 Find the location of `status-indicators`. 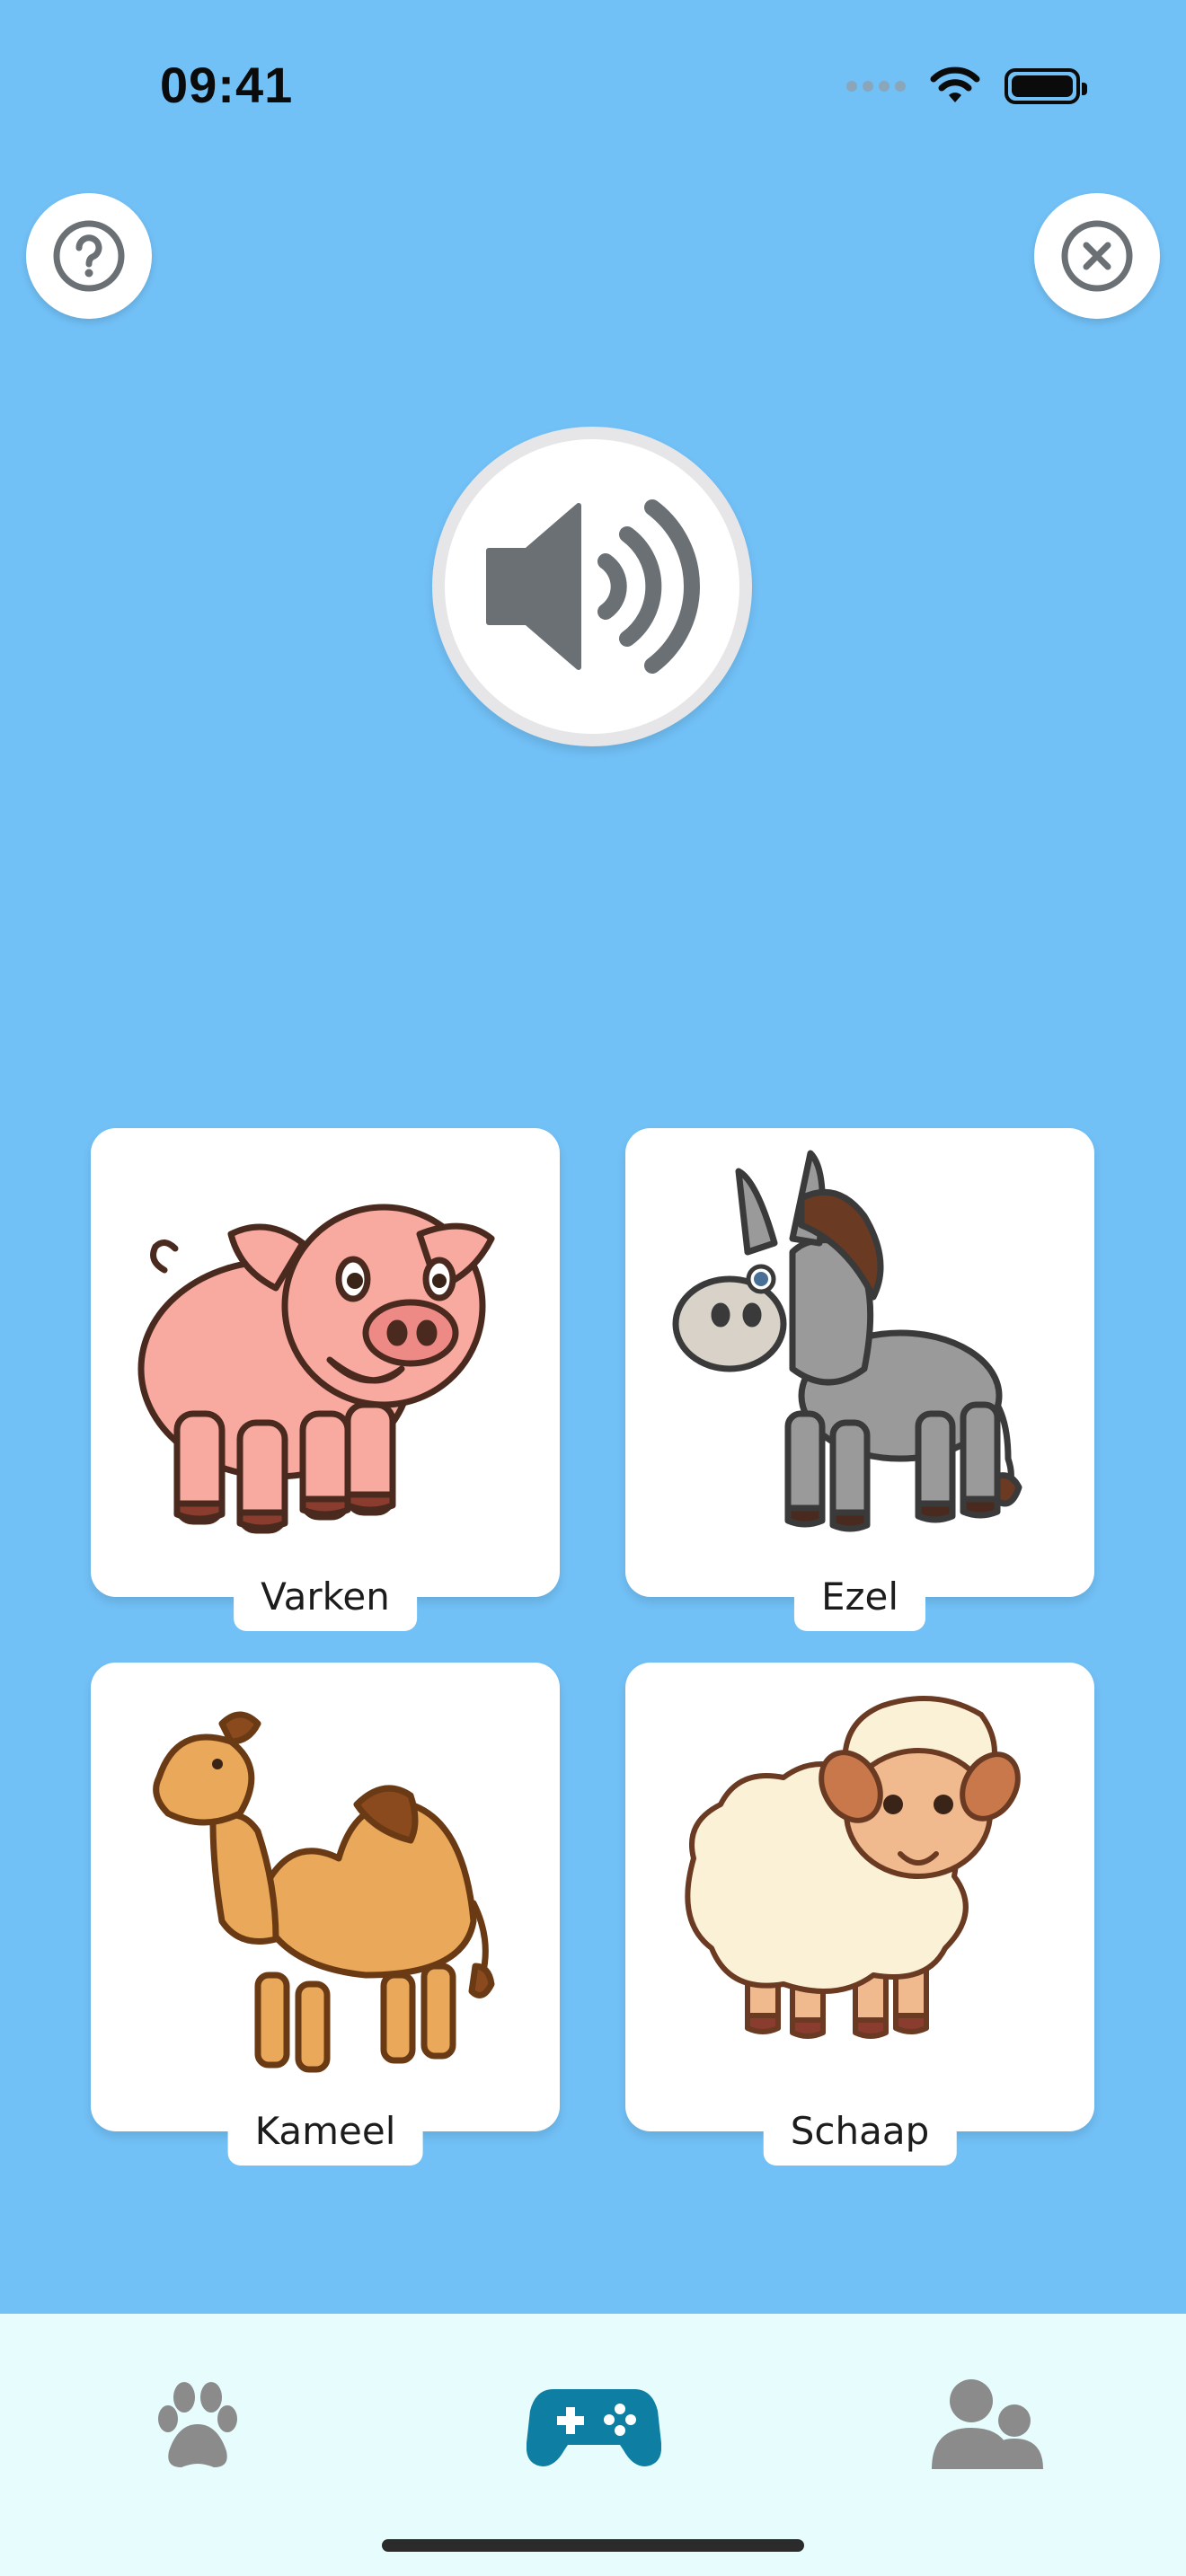

status-indicators is located at coordinates (966, 86).